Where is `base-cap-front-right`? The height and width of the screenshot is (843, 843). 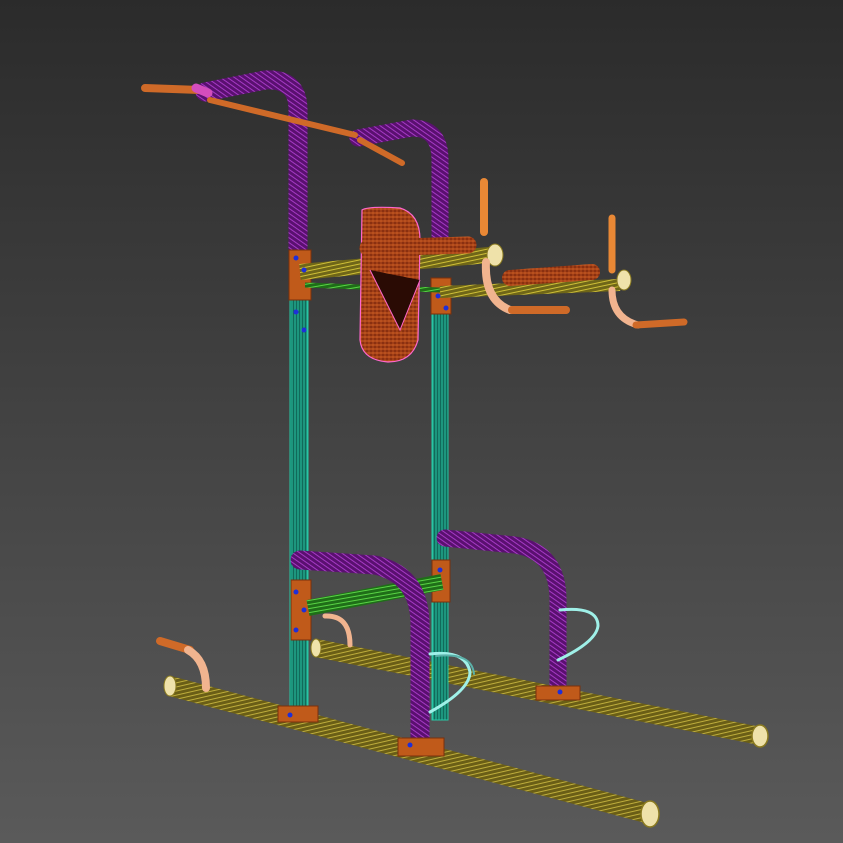
base-cap-front-right is located at coordinates (650, 814).